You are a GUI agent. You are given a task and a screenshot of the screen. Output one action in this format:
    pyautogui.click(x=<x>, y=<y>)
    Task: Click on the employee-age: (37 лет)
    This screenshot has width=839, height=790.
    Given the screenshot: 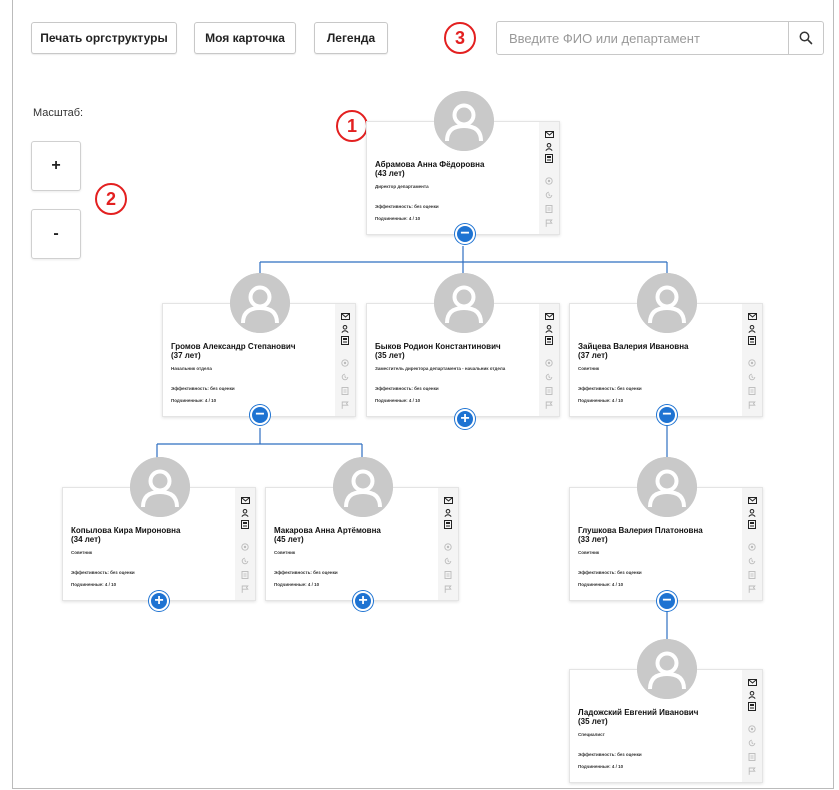 What is the action you would take?
    pyautogui.click(x=186, y=355)
    